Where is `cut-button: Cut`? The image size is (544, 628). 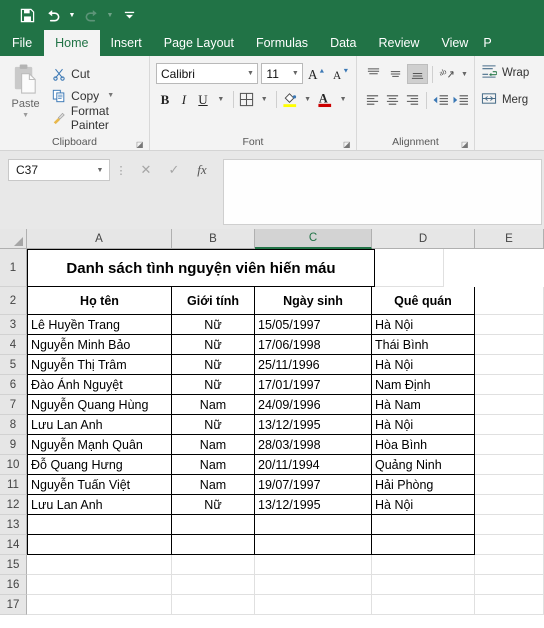
cut-button: Cut is located at coordinates (100, 73).